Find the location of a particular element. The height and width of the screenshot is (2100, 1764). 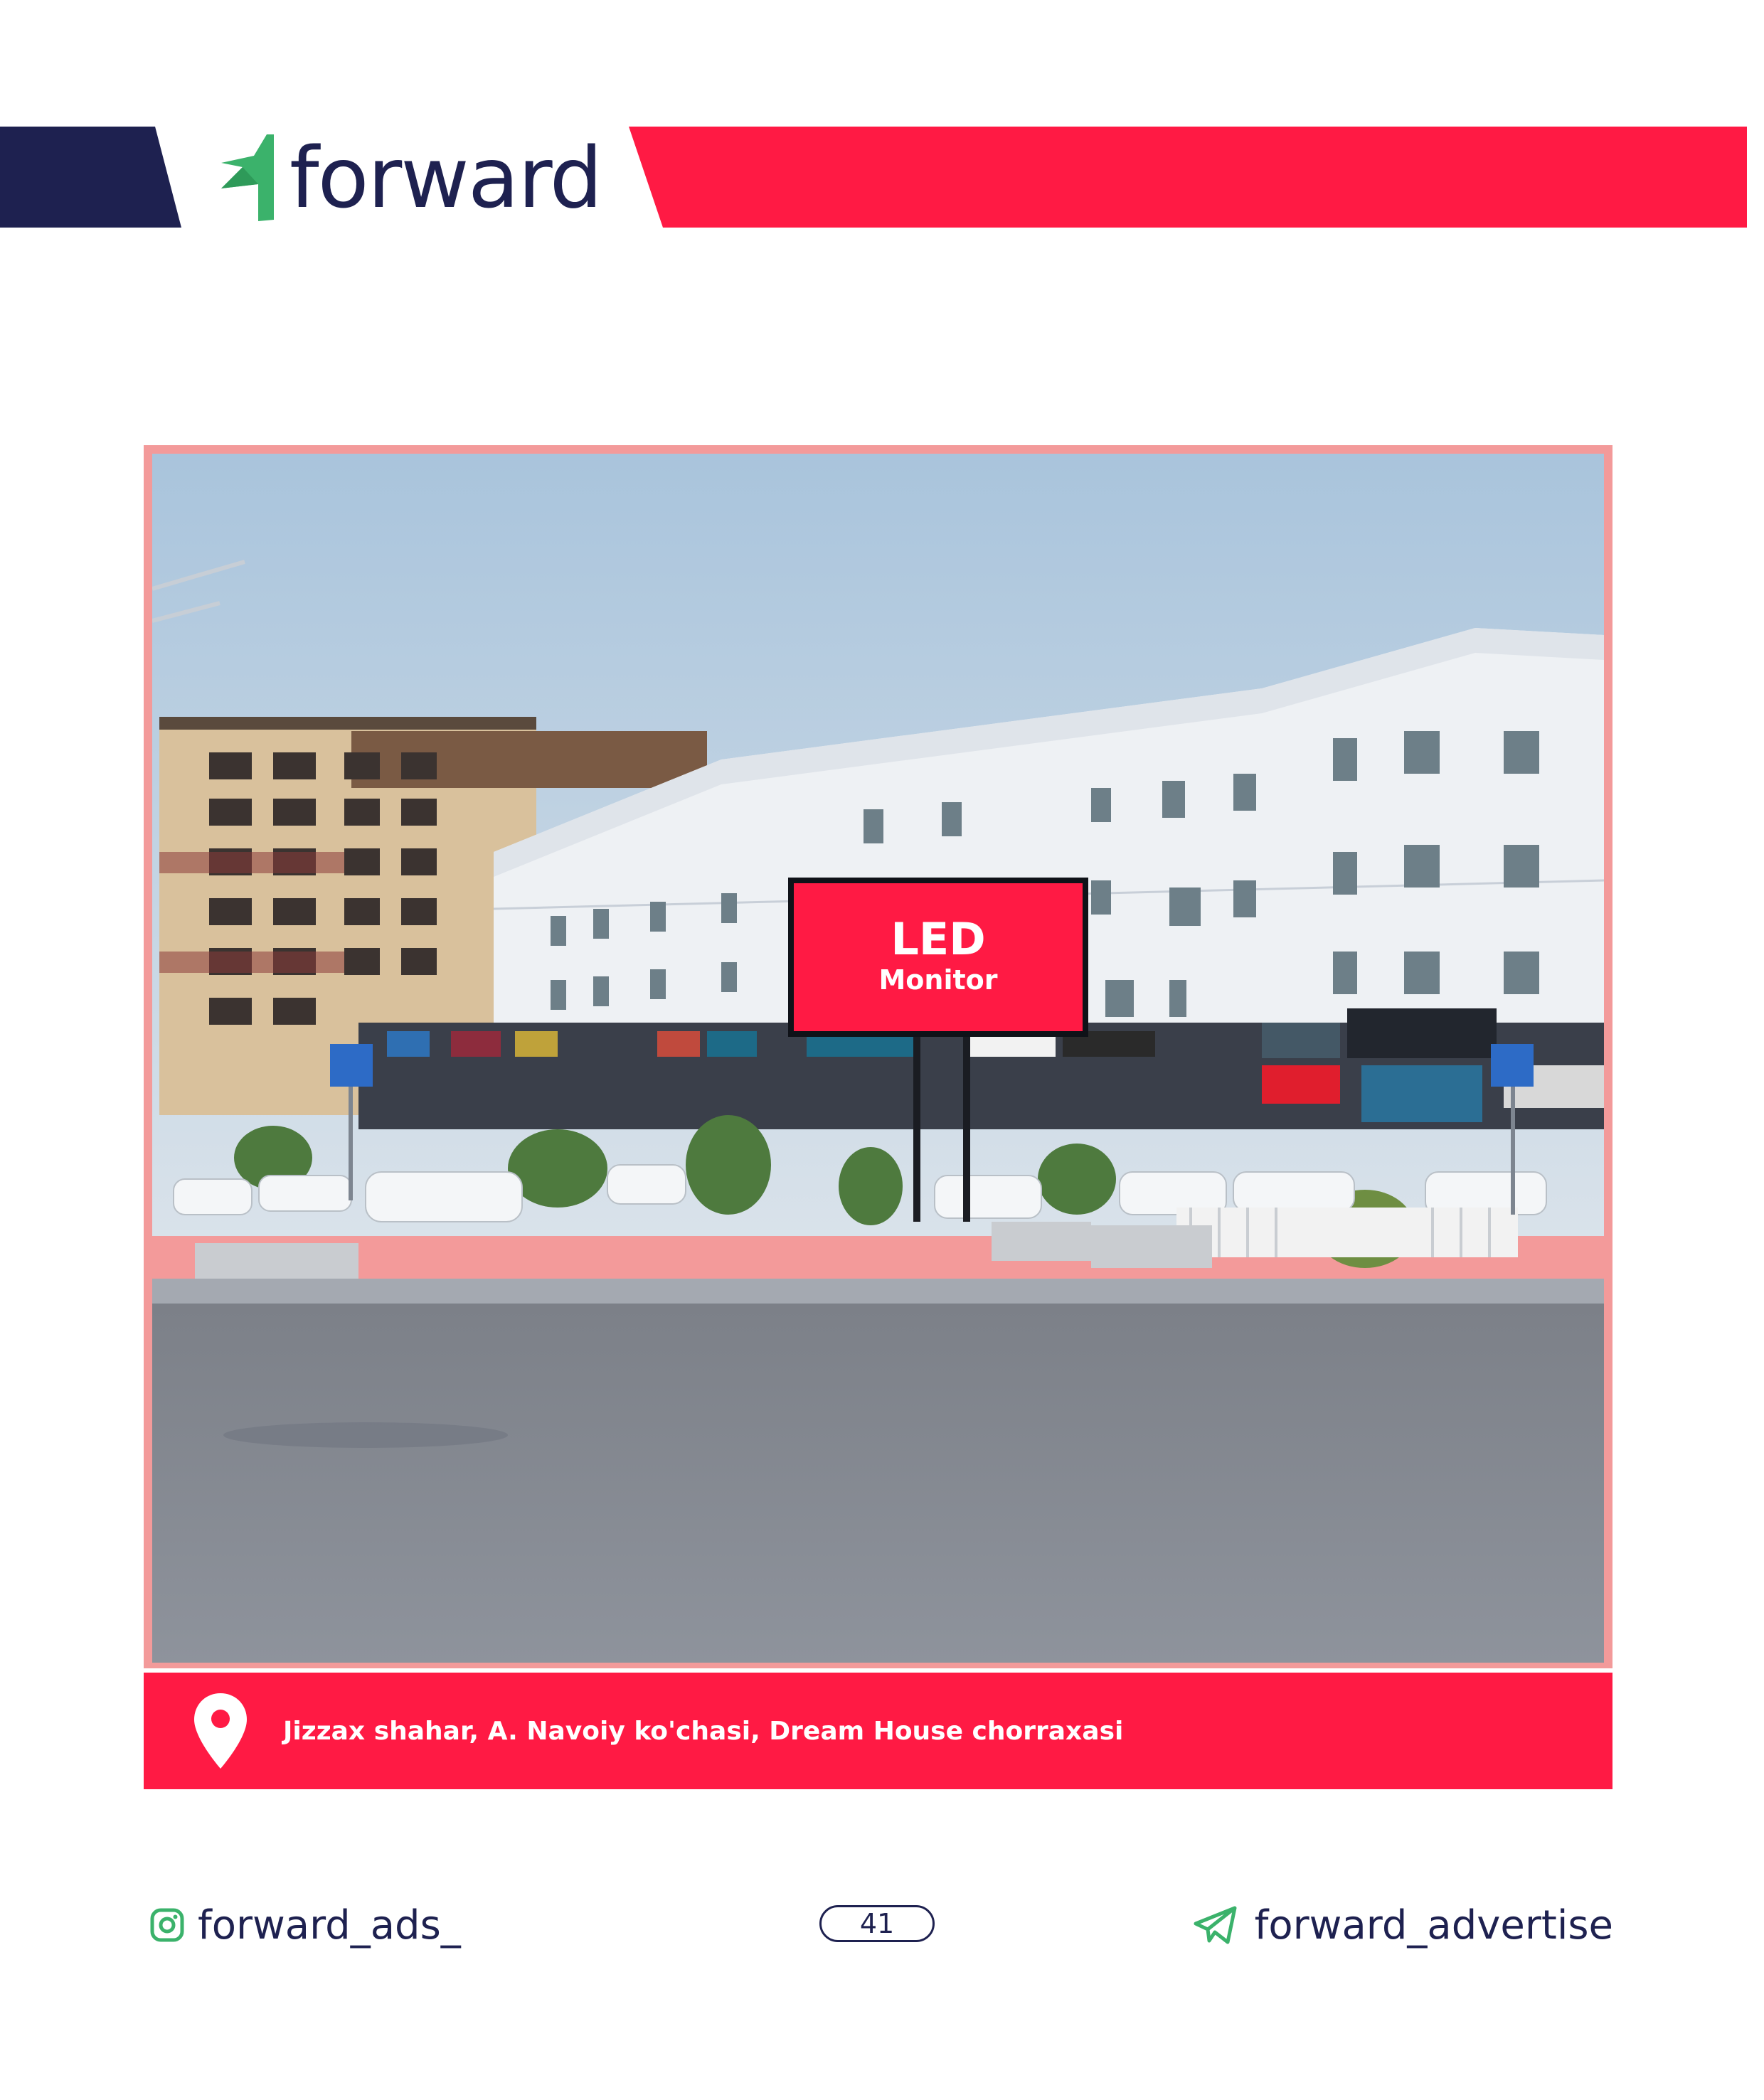

telegram-icon is located at coordinates (1215, 1925).